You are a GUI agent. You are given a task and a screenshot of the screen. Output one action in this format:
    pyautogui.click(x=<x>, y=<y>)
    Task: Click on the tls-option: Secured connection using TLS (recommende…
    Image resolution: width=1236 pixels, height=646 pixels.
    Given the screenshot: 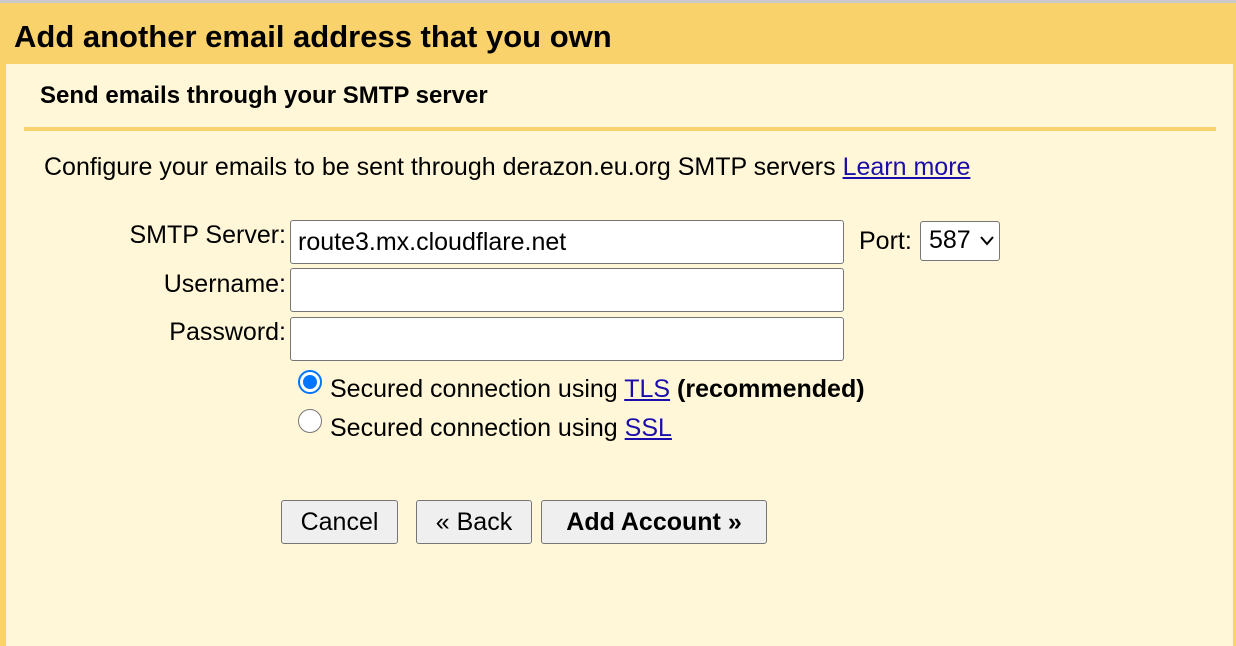 What is the action you would take?
    pyautogui.click(x=581, y=387)
    